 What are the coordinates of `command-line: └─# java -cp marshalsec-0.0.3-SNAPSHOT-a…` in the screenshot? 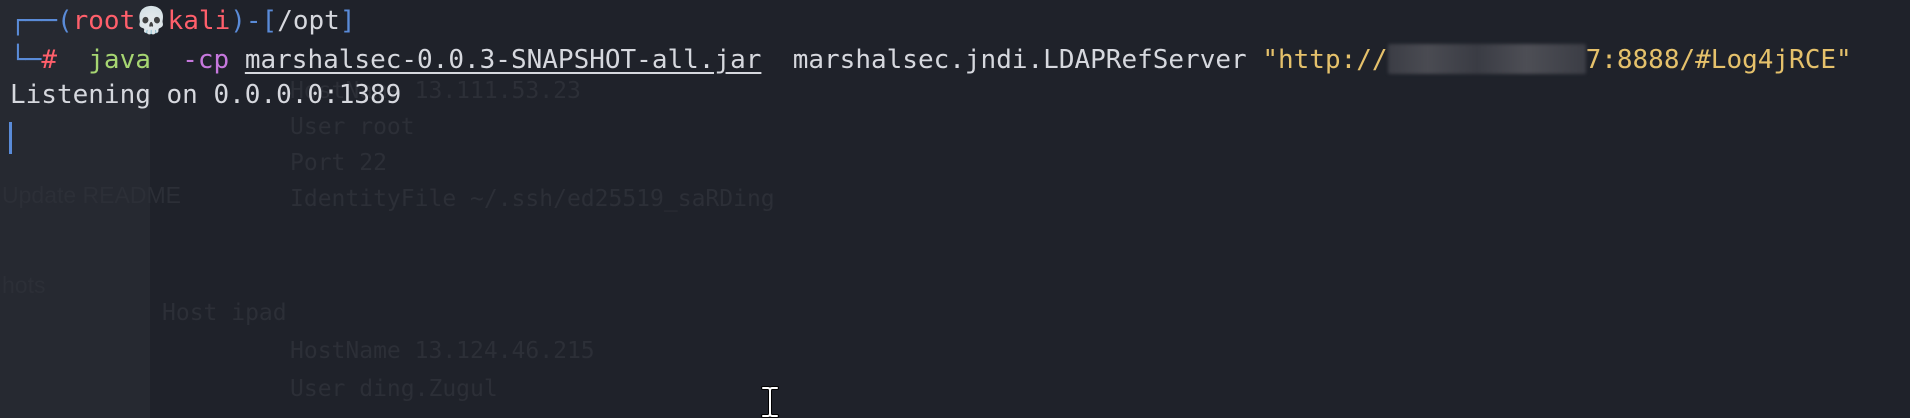 It's located at (931, 59).